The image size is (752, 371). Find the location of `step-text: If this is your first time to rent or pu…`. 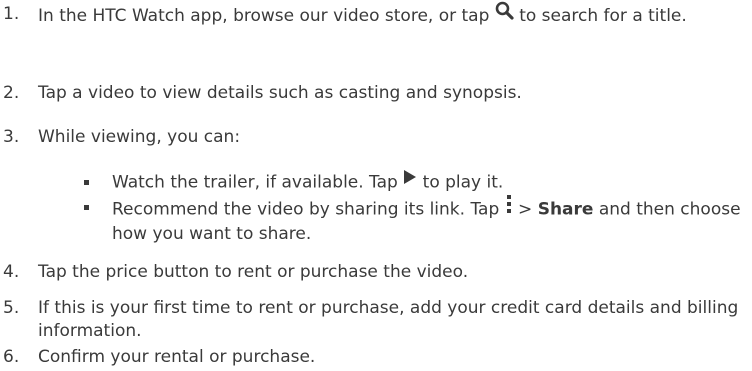

step-text: If this is your first time to rent or pu… is located at coordinates (388, 319).